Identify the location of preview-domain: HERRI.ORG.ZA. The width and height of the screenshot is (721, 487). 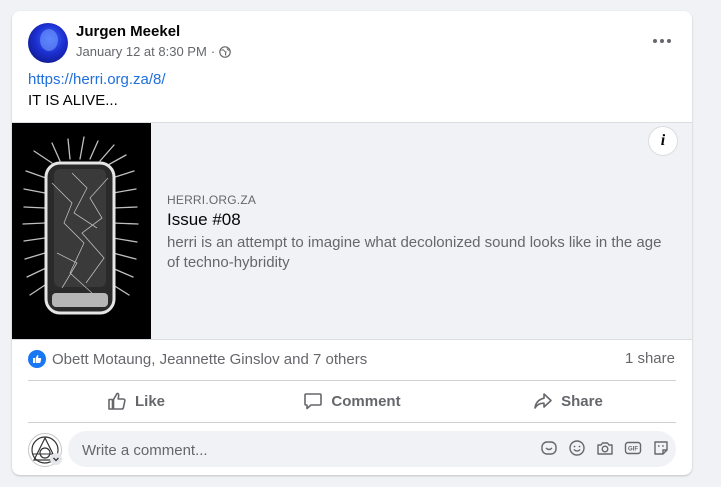
(212, 200).